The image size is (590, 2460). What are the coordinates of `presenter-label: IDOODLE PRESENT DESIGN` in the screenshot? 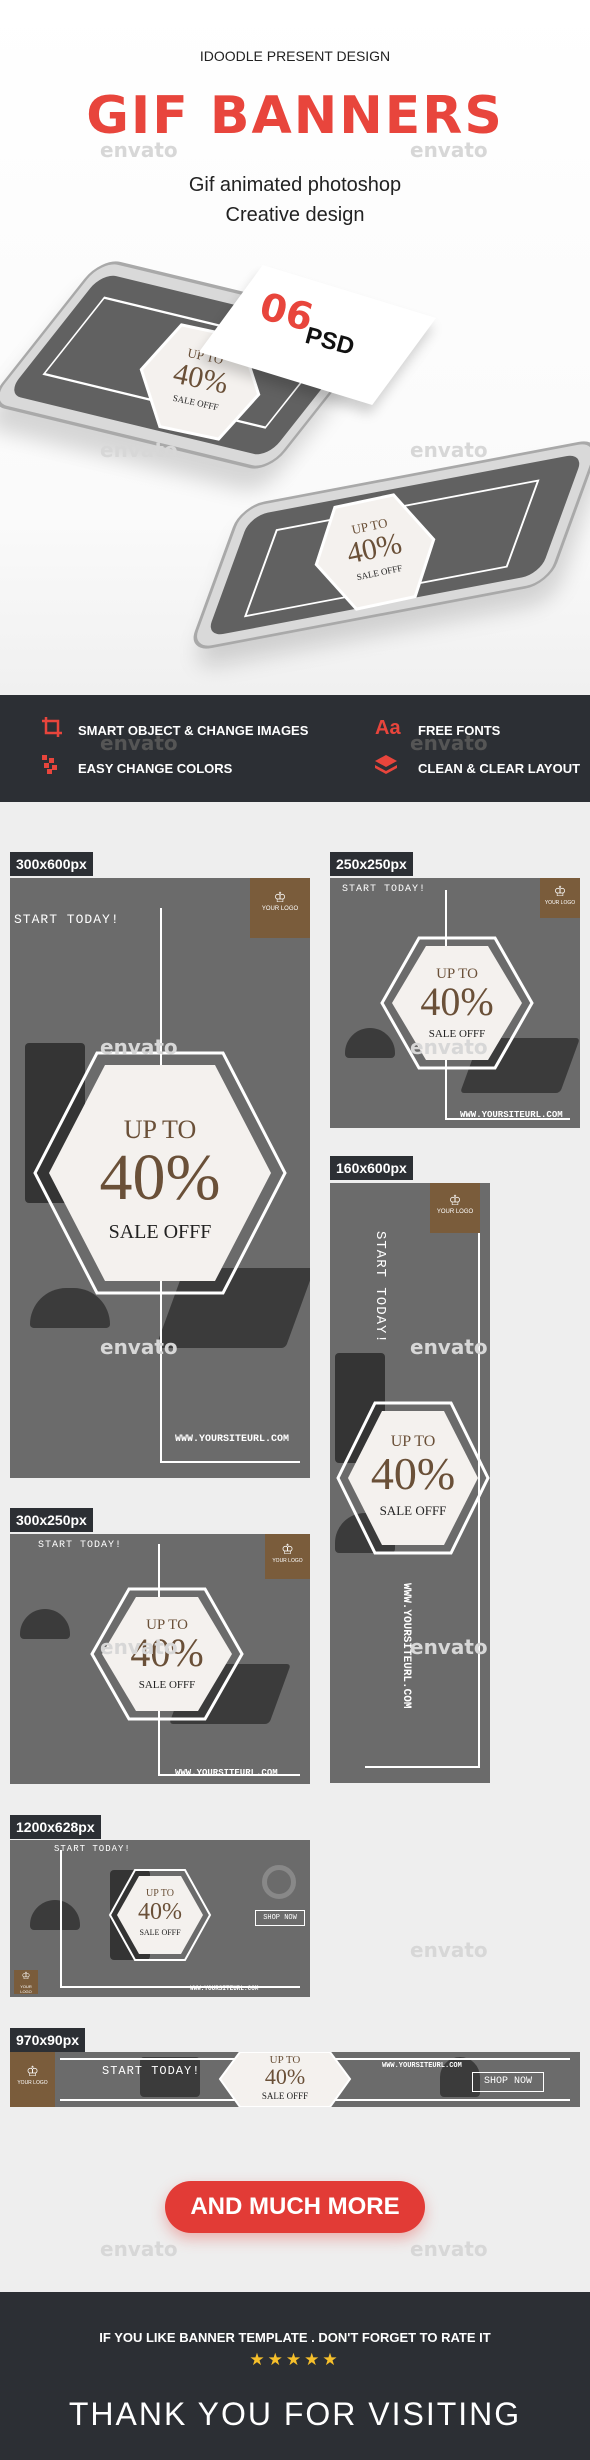 It's located at (295, 56).